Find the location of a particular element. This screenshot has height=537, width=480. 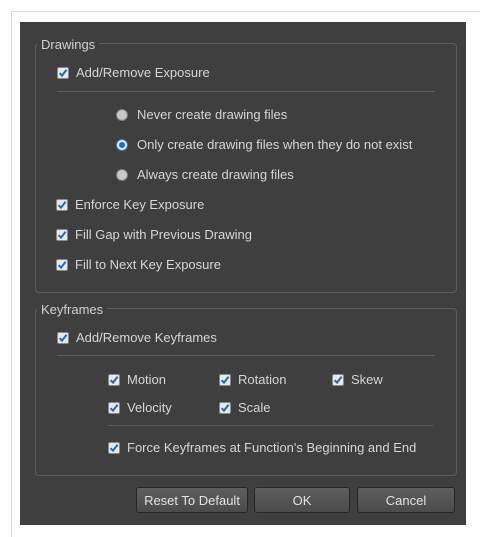

fill-gap-label: Fill Gap with Previous Drawing is located at coordinates (164, 234).